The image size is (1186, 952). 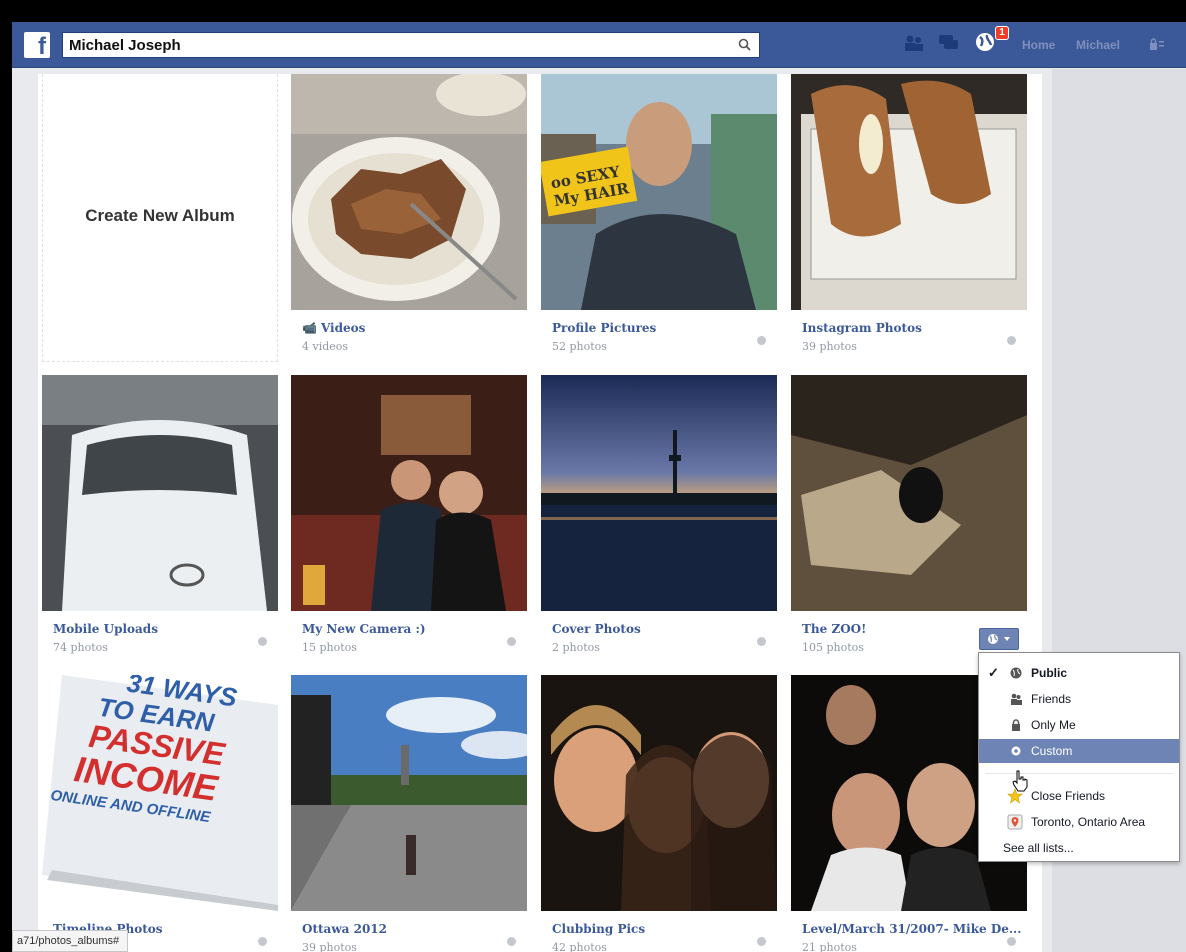 I want to click on album-card: Ottawa 2012 39 photos, so click(x=409, y=813).